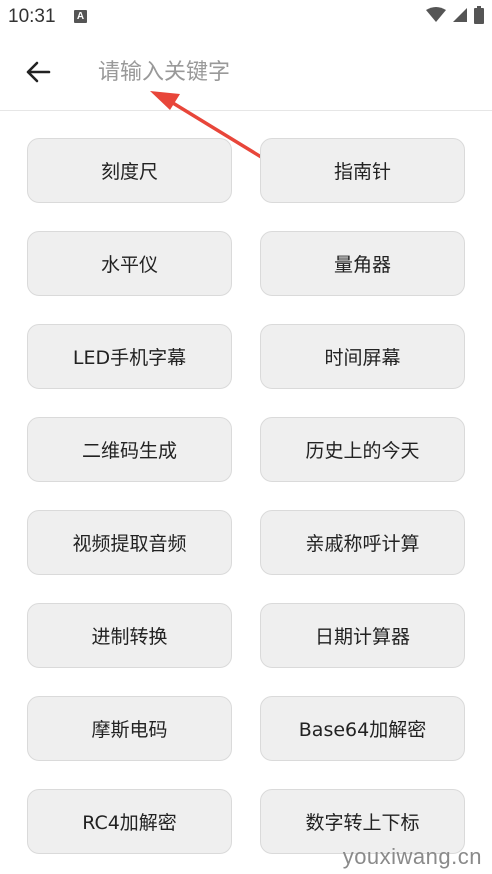 The height and width of the screenshot is (874, 492). Describe the element at coordinates (362, 449) in the screenshot. I see `tool-button-history-today: 历史上的今天` at that location.